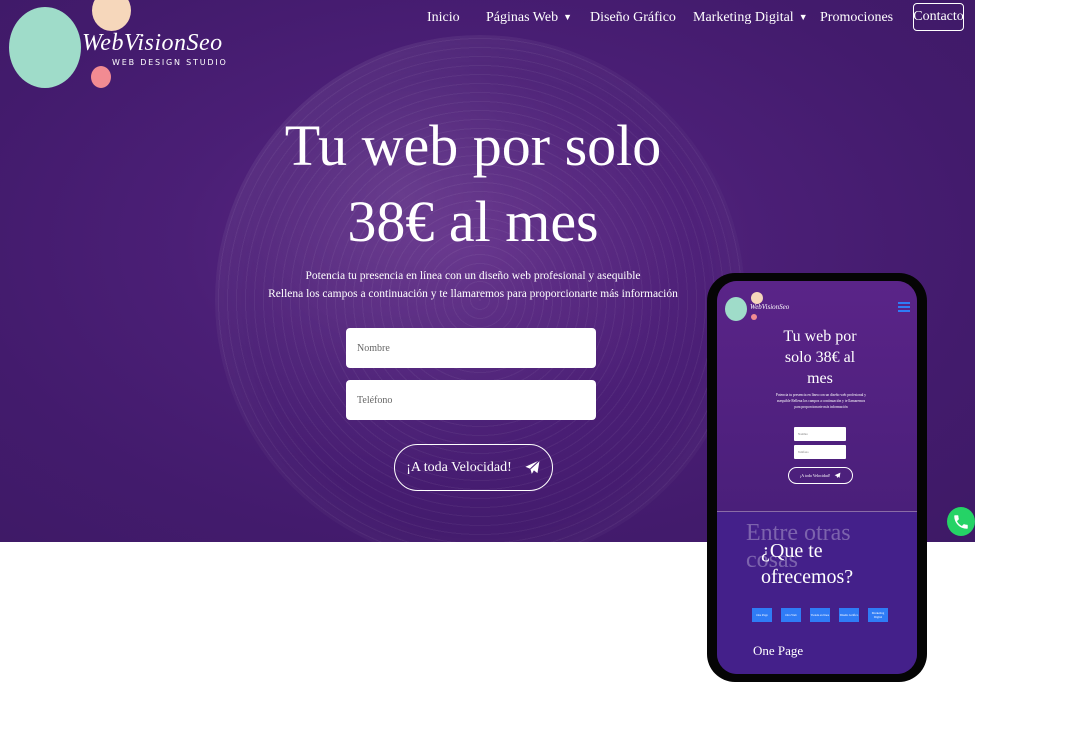 The height and width of the screenshot is (733, 1067). Describe the element at coordinates (754, 317) in the screenshot. I see `phone-logo-circle-pink` at that location.